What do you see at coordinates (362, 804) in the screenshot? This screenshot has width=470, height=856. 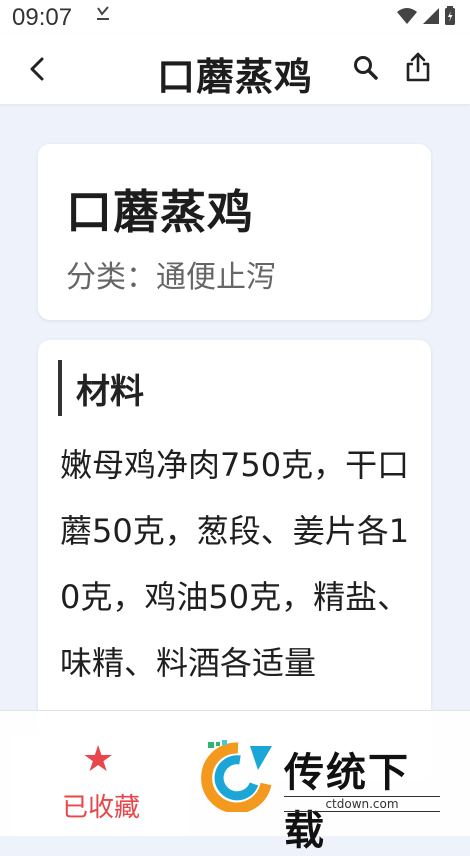 I see `watermark-site: ctdown.com` at bounding box center [362, 804].